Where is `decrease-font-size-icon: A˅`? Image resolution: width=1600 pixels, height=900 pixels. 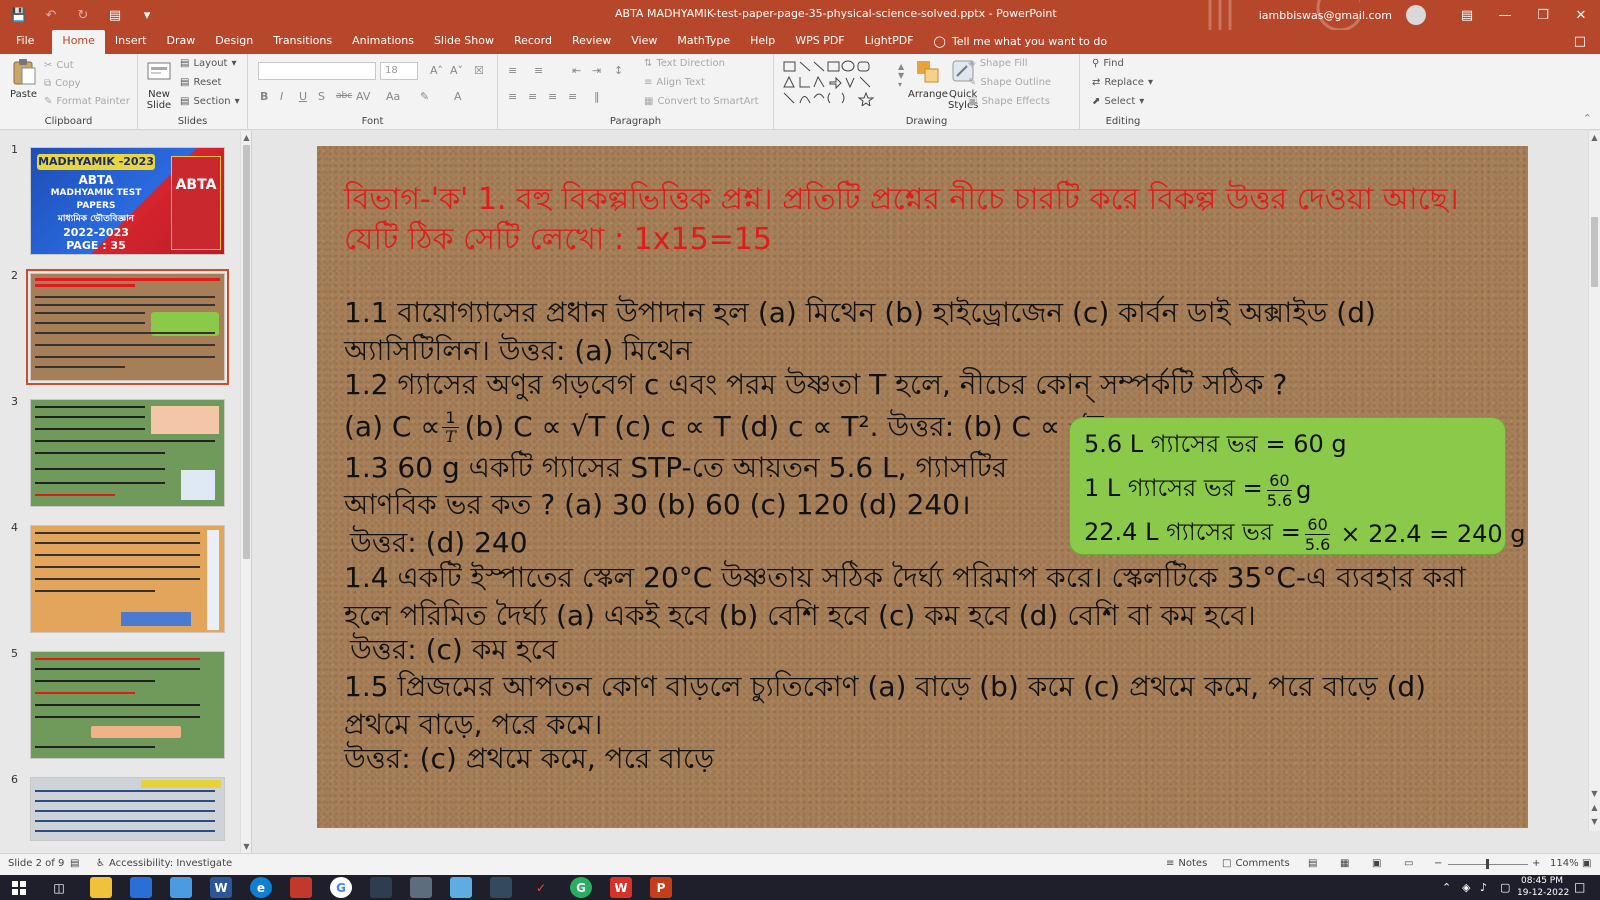 decrease-font-size-icon: A˅ is located at coordinates (456, 70).